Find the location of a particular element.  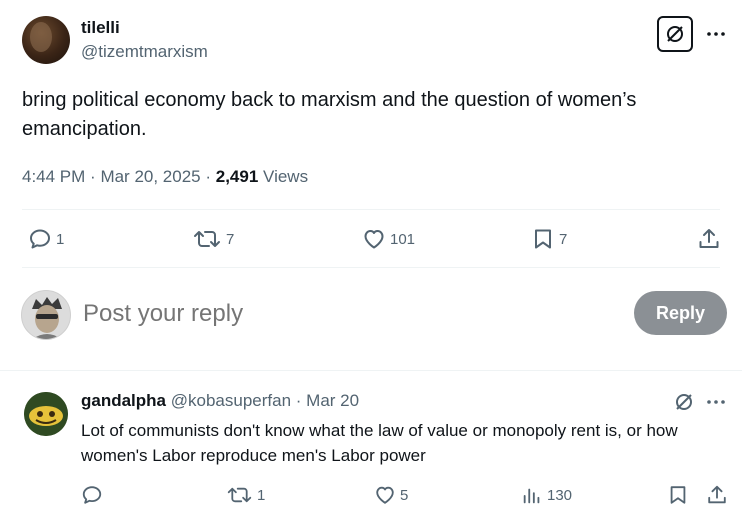

repost-count: 7 is located at coordinates (230, 239).